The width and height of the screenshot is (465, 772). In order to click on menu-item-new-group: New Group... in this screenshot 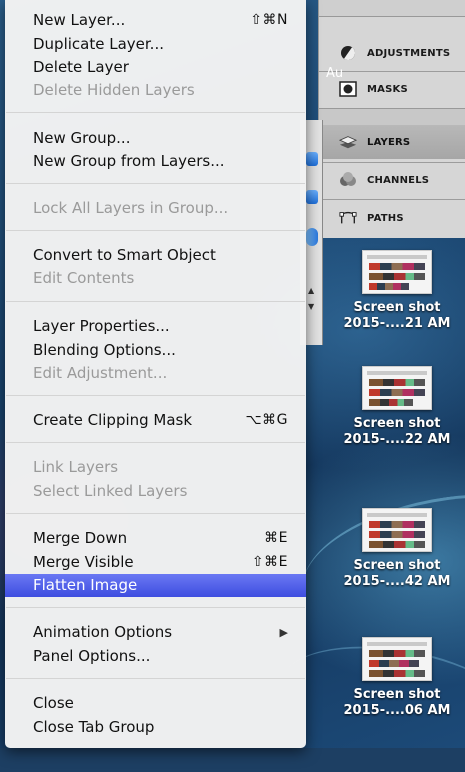, I will do `click(155, 138)`.